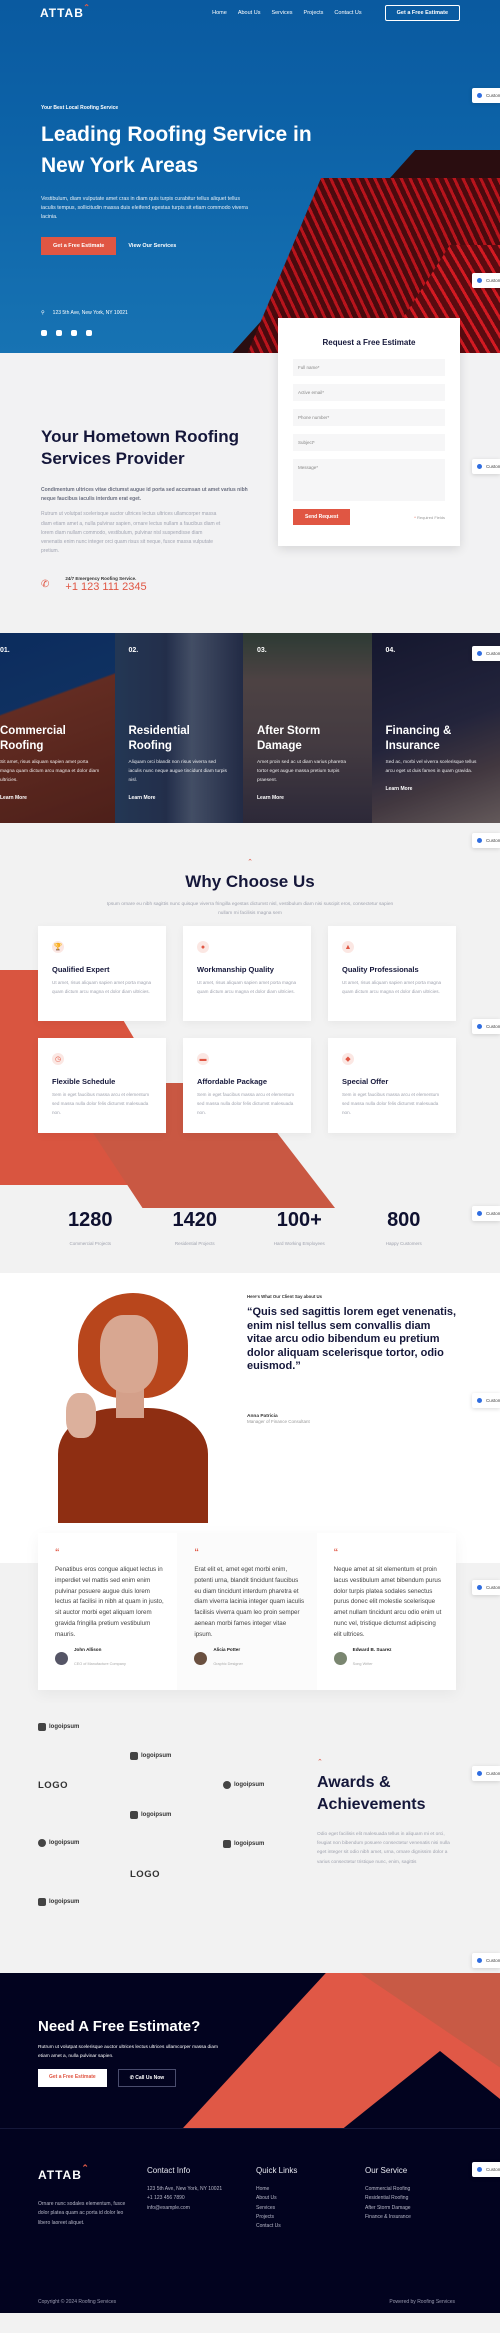 Image resolution: width=500 pixels, height=2333 pixels. Describe the element at coordinates (90, 313) in the screenshot. I see `address-text: 123 5th Ave, New York, NY 10021` at that location.